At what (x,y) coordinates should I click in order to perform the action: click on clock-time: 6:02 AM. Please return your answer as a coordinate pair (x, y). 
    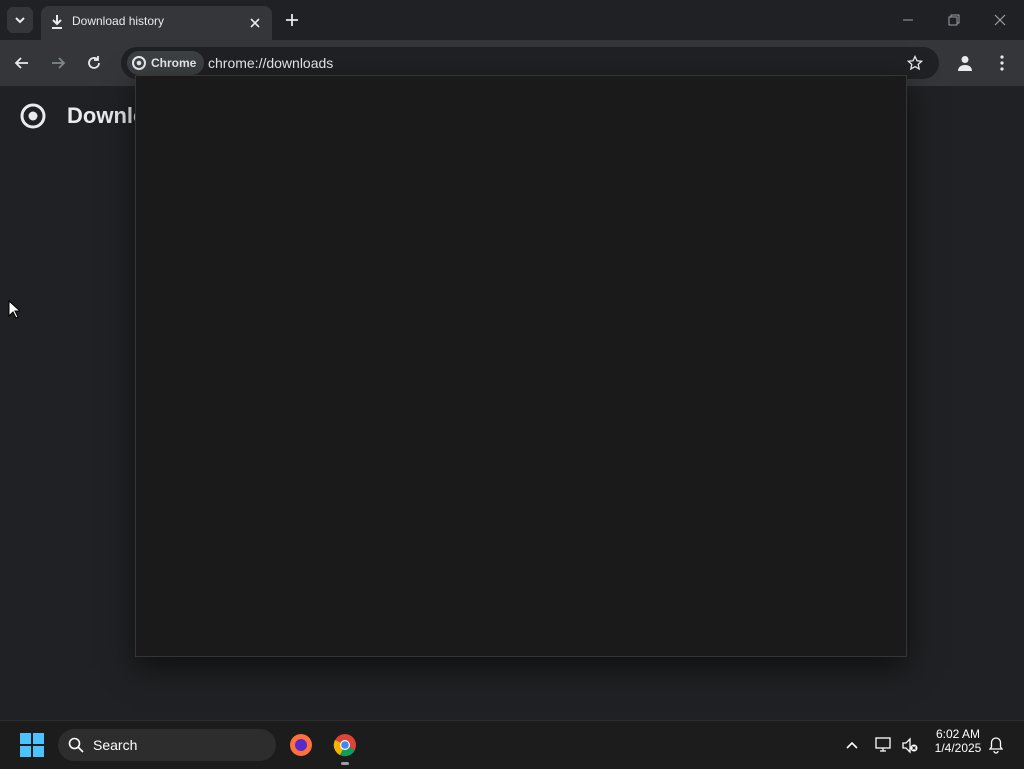
    Looking at the image, I should click on (958, 734).